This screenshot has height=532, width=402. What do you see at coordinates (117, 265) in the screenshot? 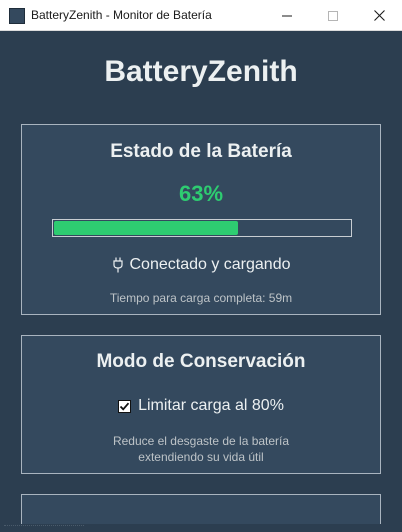
I see `plug-icon` at bounding box center [117, 265].